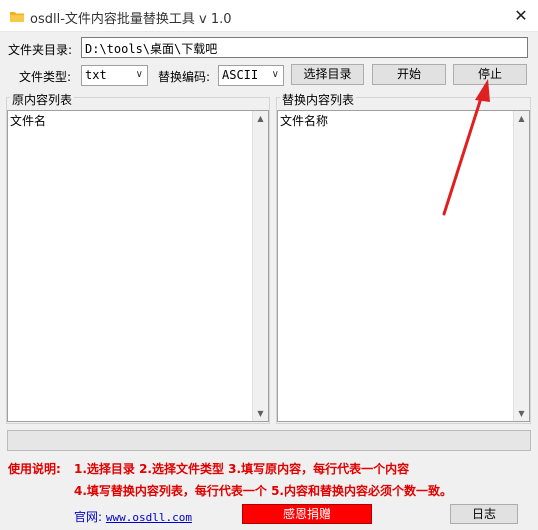 The width and height of the screenshot is (538, 530). Describe the element at coordinates (40, 50) in the screenshot. I see `folder-label: 文件夹目录:` at that location.